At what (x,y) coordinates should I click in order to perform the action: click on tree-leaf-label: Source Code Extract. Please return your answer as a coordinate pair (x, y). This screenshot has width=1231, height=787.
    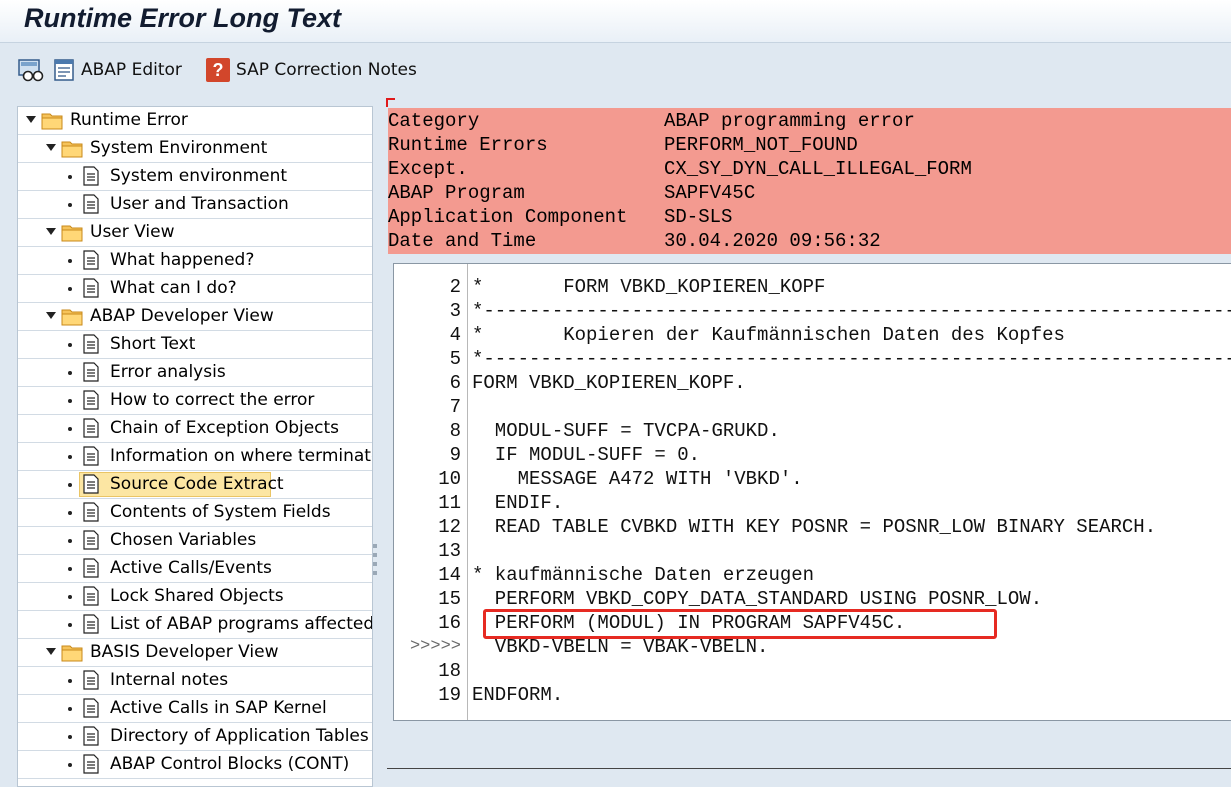
    Looking at the image, I should click on (197, 484).